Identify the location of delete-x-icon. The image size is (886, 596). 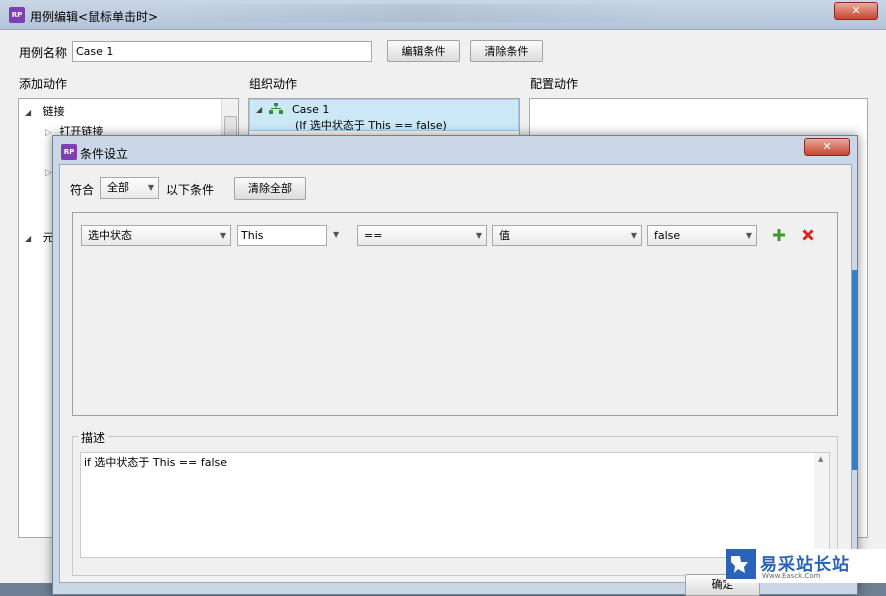
(808, 235).